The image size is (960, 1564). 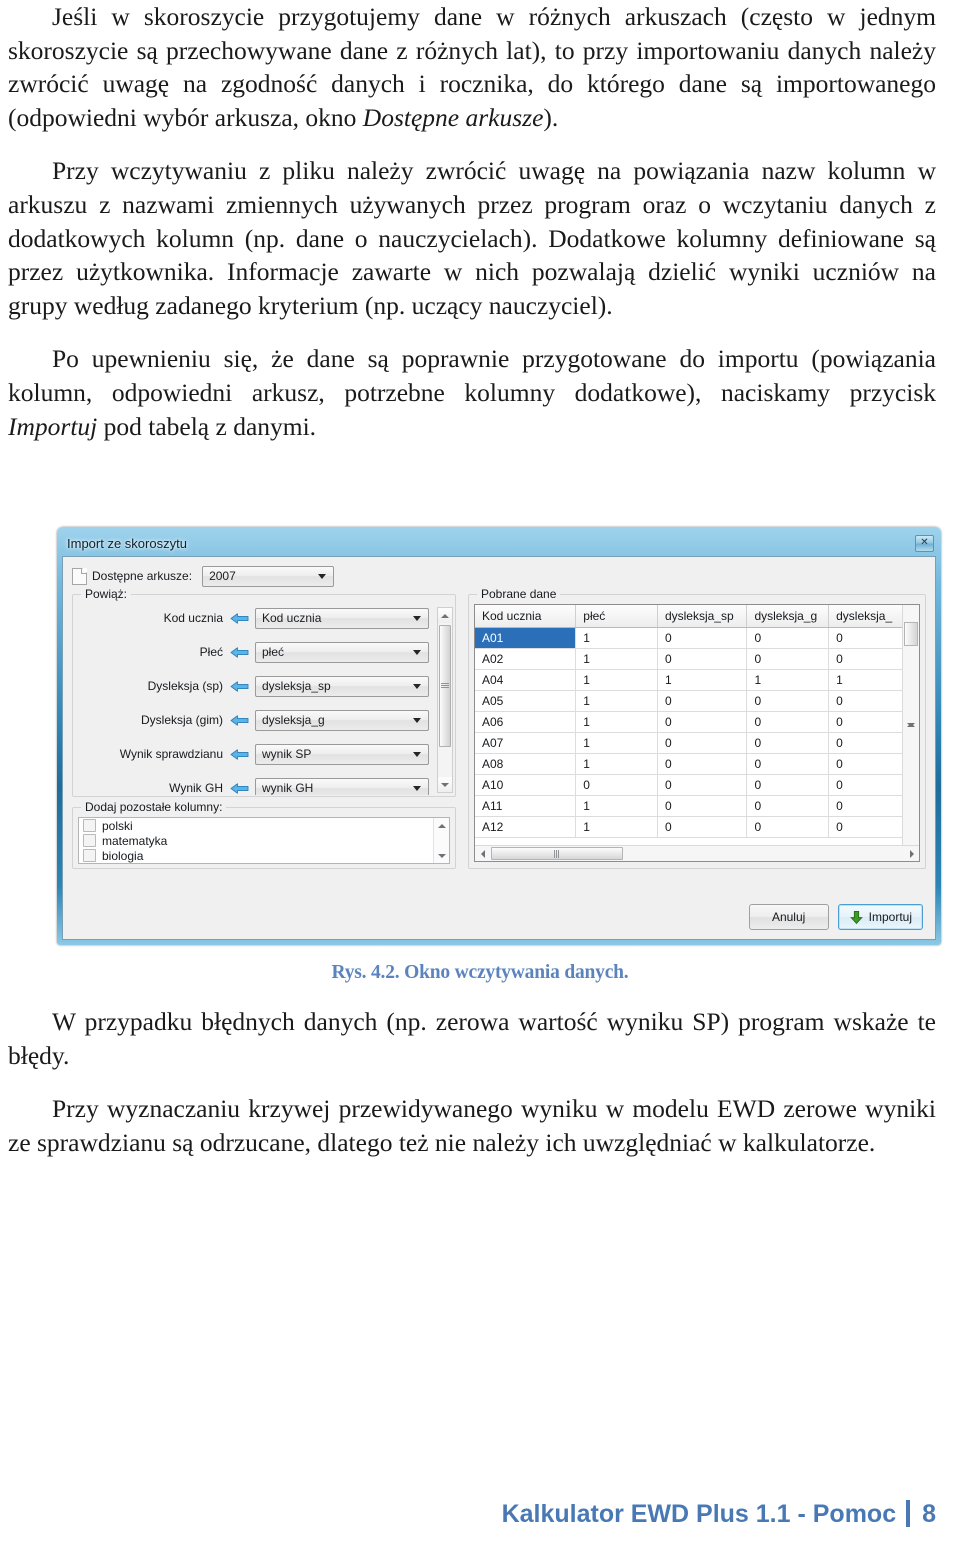 I want to click on page-footer: Kalkulator EWD Plus 1.1 - Pomoc 8, so click(x=468, y=1514).